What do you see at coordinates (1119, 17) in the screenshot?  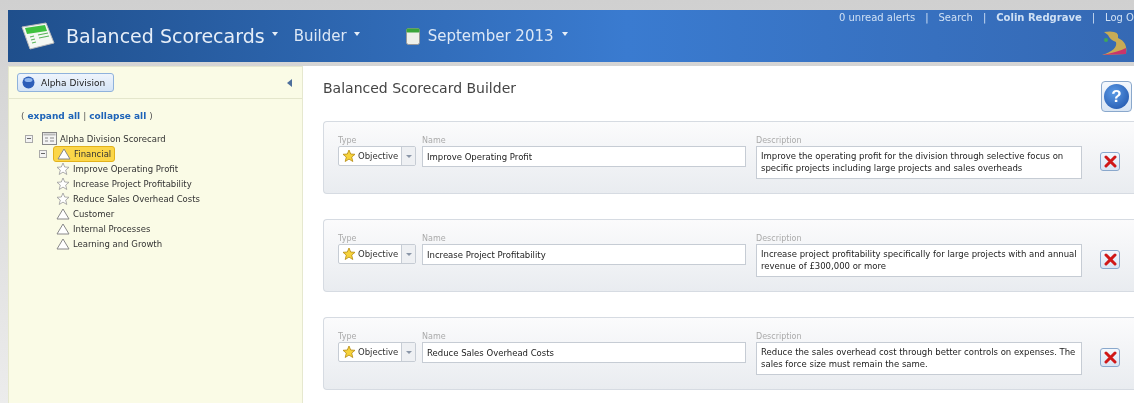 I see `header-link: Log O` at bounding box center [1119, 17].